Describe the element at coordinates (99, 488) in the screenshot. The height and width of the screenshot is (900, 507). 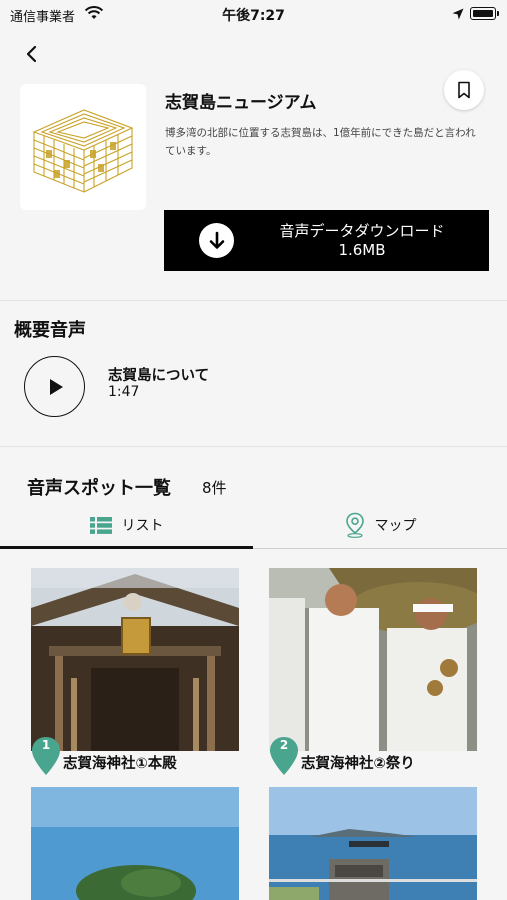
I see `spots-heading: 音声スポット一覧` at that location.